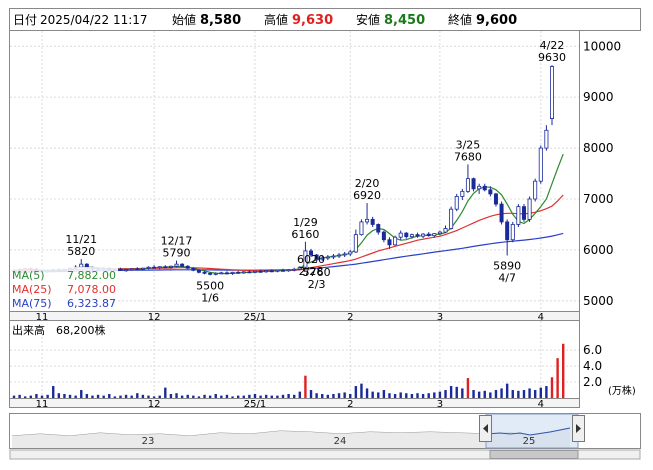  I want to click on low-label: 安値, so click(368, 19).